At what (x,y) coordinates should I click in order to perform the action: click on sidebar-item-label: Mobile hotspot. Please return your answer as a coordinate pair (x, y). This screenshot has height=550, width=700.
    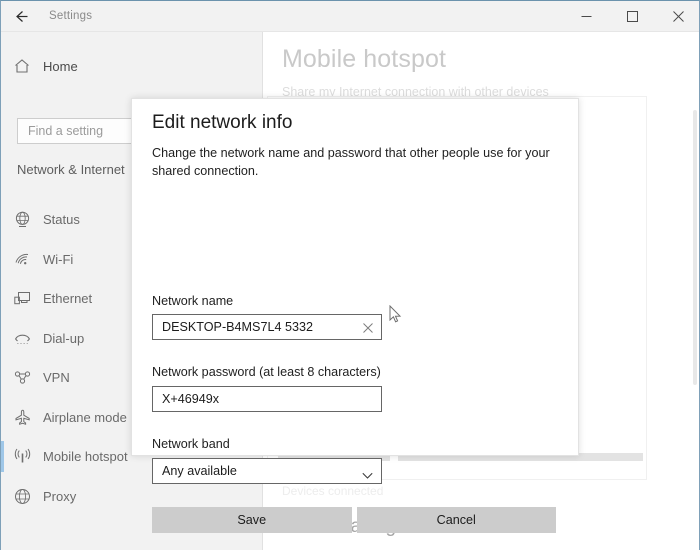
    Looking at the image, I should click on (85, 457).